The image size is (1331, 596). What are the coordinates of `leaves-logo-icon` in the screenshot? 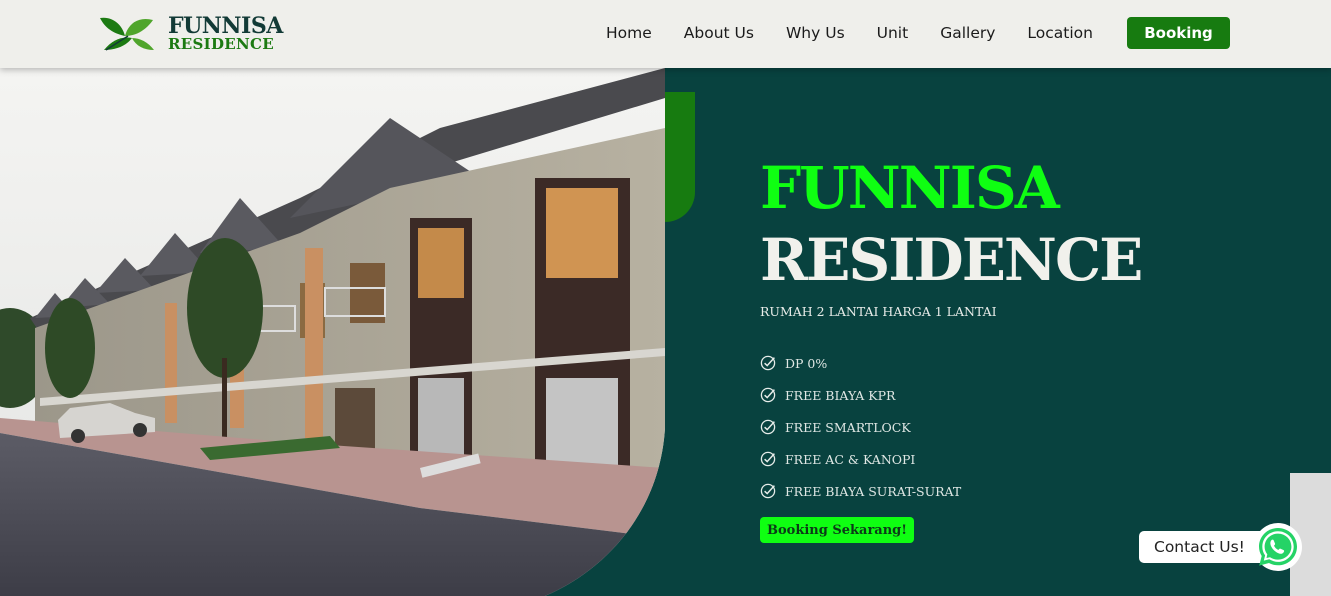 It's located at (127, 34).